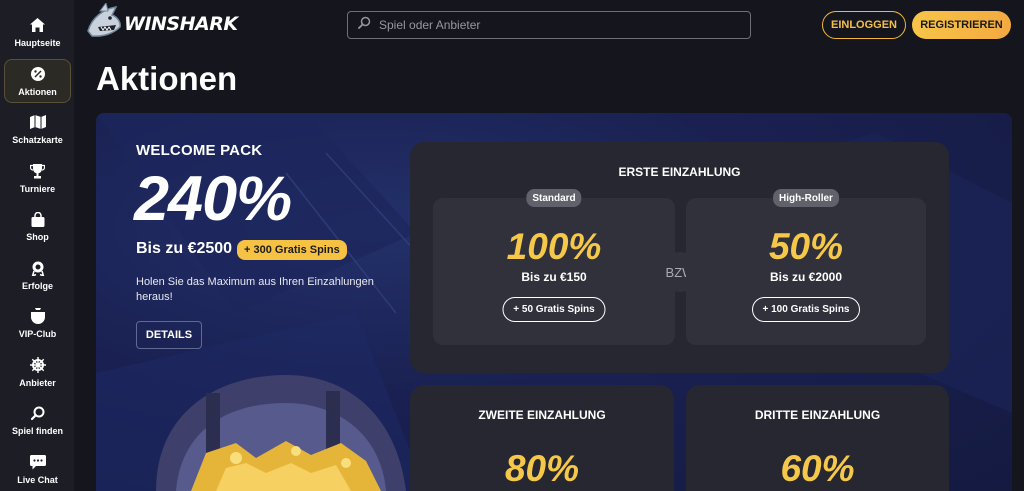  What do you see at coordinates (37, 431) in the screenshot?
I see `sidebar-item-label: Spiel finden` at bounding box center [37, 431].